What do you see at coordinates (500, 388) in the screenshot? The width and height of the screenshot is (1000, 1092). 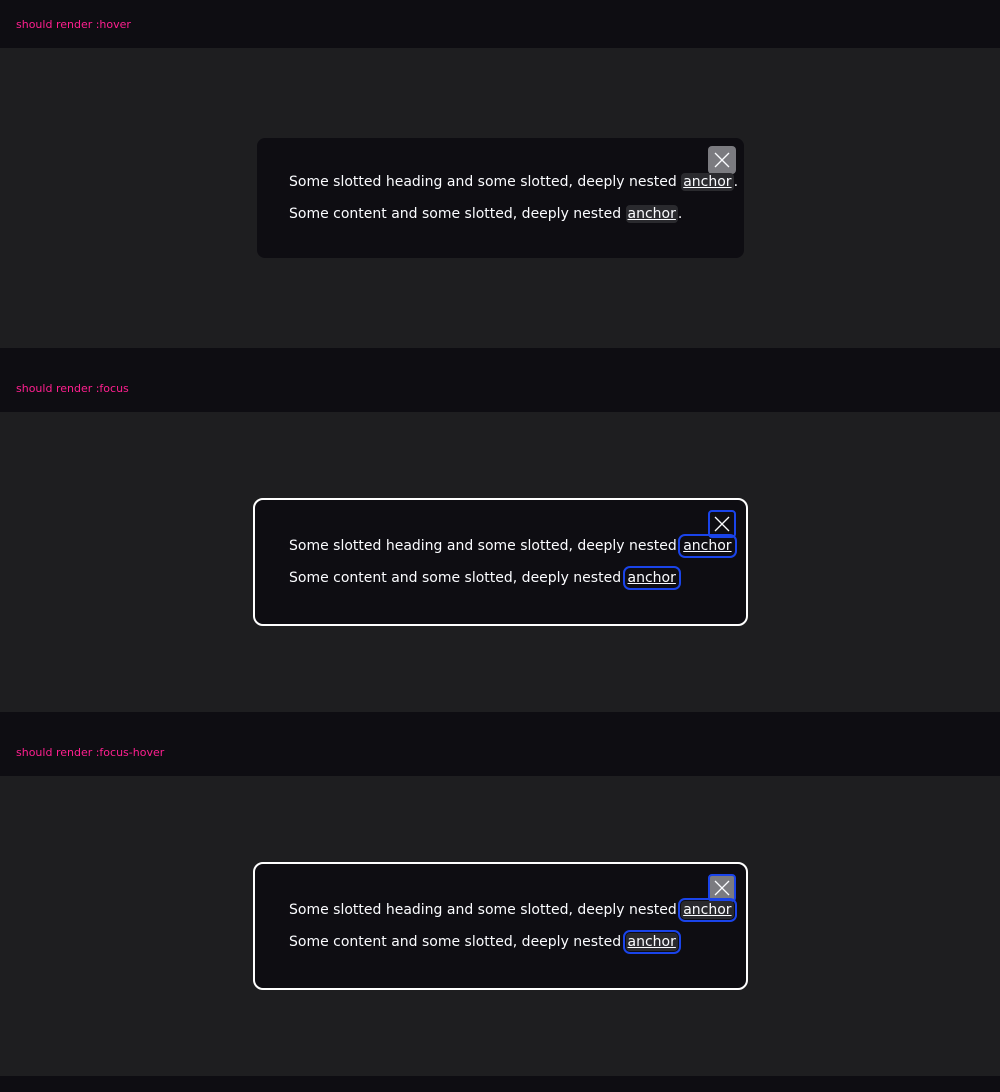 I see `section-header: should render :focus` at bounding box center [500, 388].